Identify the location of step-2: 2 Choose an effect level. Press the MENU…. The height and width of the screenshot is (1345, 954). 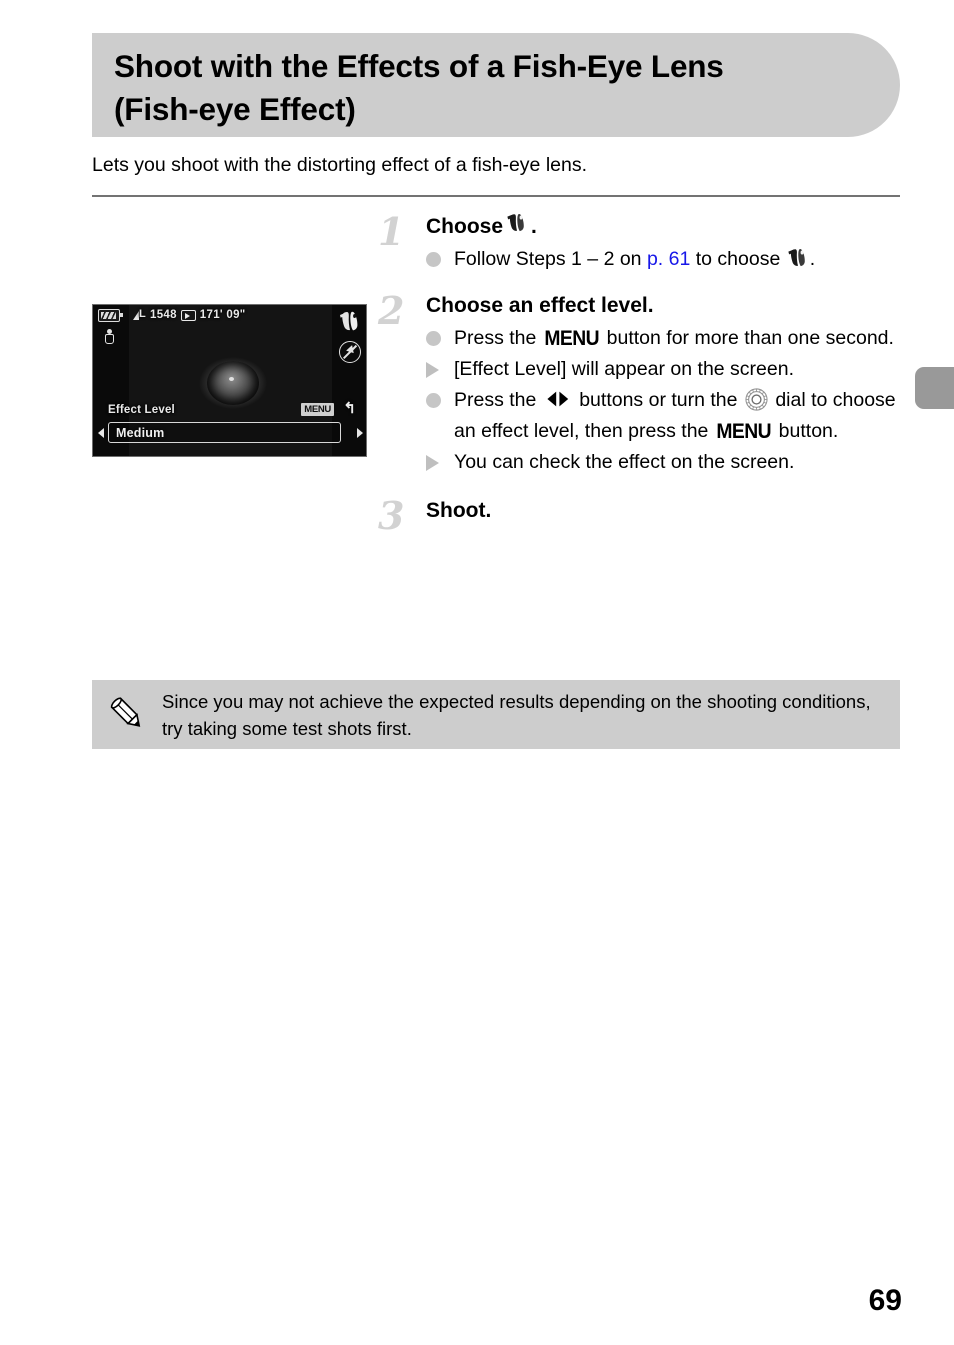
(639, 384).